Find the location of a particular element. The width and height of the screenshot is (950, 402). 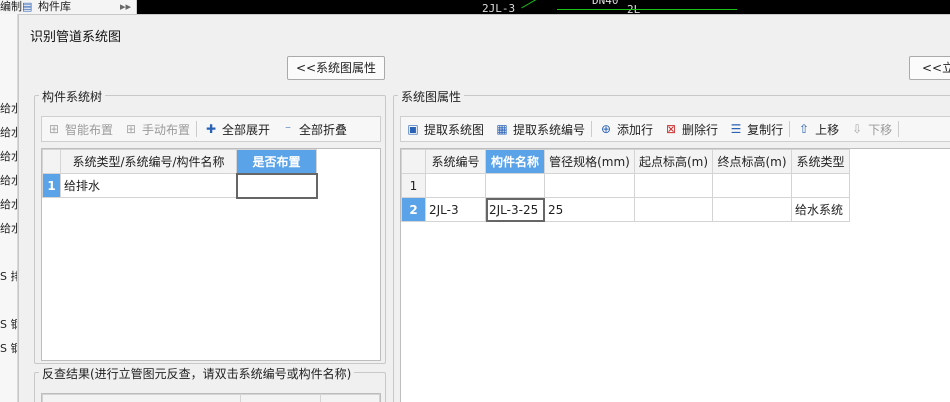

cad-line is located at coordinates (531, 4).